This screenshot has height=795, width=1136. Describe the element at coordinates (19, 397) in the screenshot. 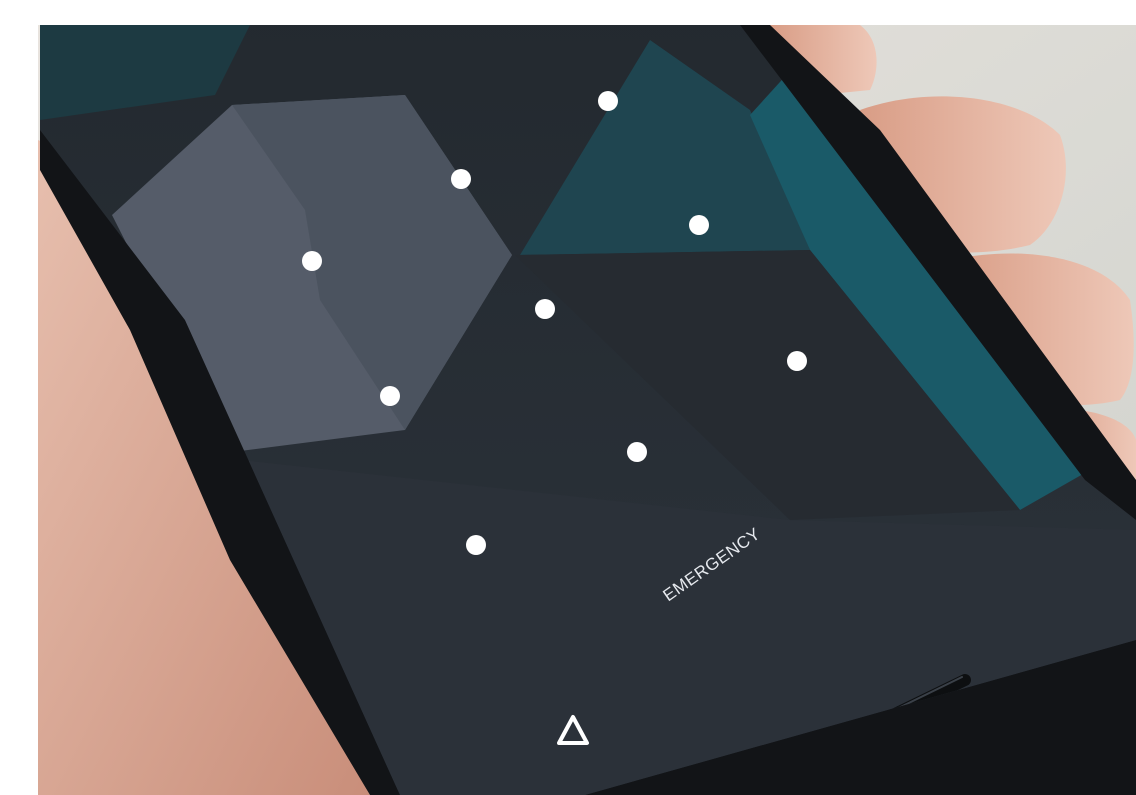

I see `left-margin` at that location.